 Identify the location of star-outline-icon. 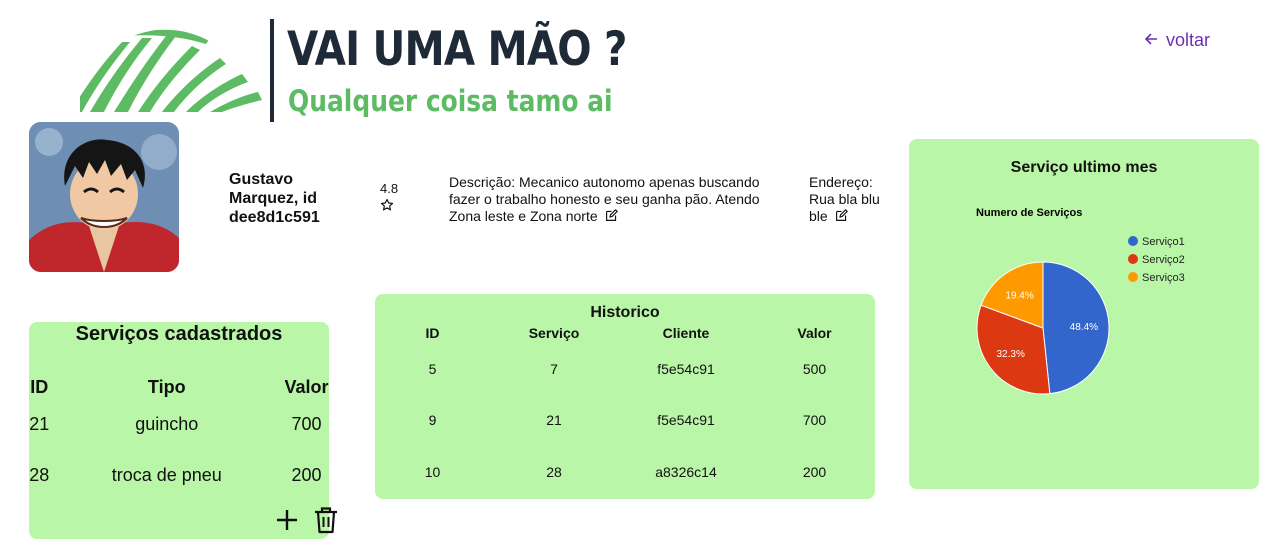
(389, 206).